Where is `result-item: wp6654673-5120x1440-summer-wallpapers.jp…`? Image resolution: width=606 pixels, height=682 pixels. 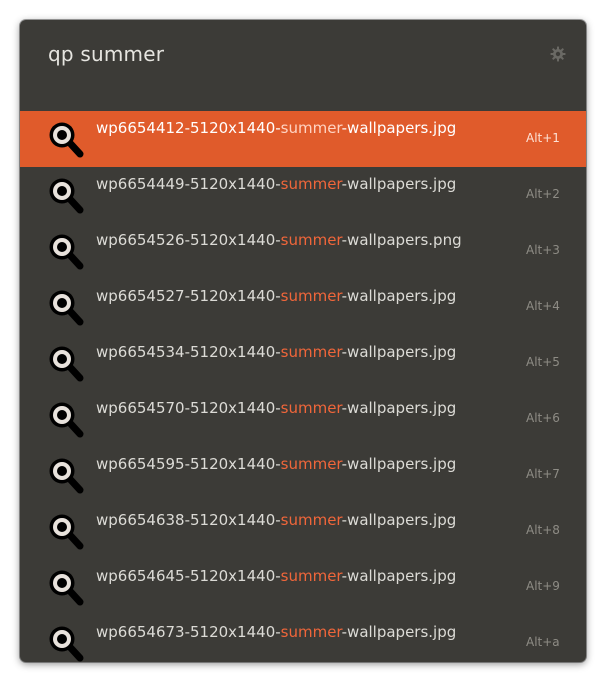 result-item: wp6654673-5120x1440-summer-wallpapers.jp… is located at coordinates (303, 638).